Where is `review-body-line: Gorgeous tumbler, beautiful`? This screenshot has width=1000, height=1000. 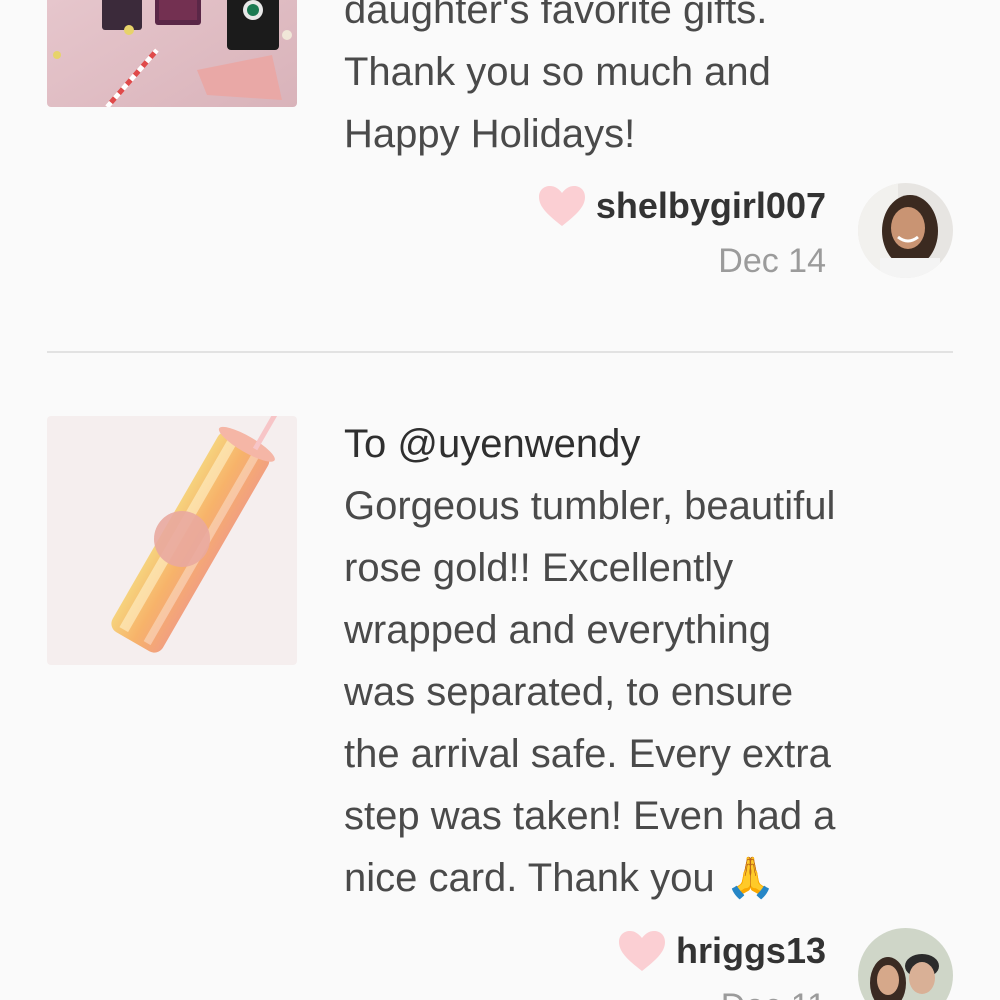 review-body-line: Gorgeous tumbler, beautiful is located at coordinates (590, 506).